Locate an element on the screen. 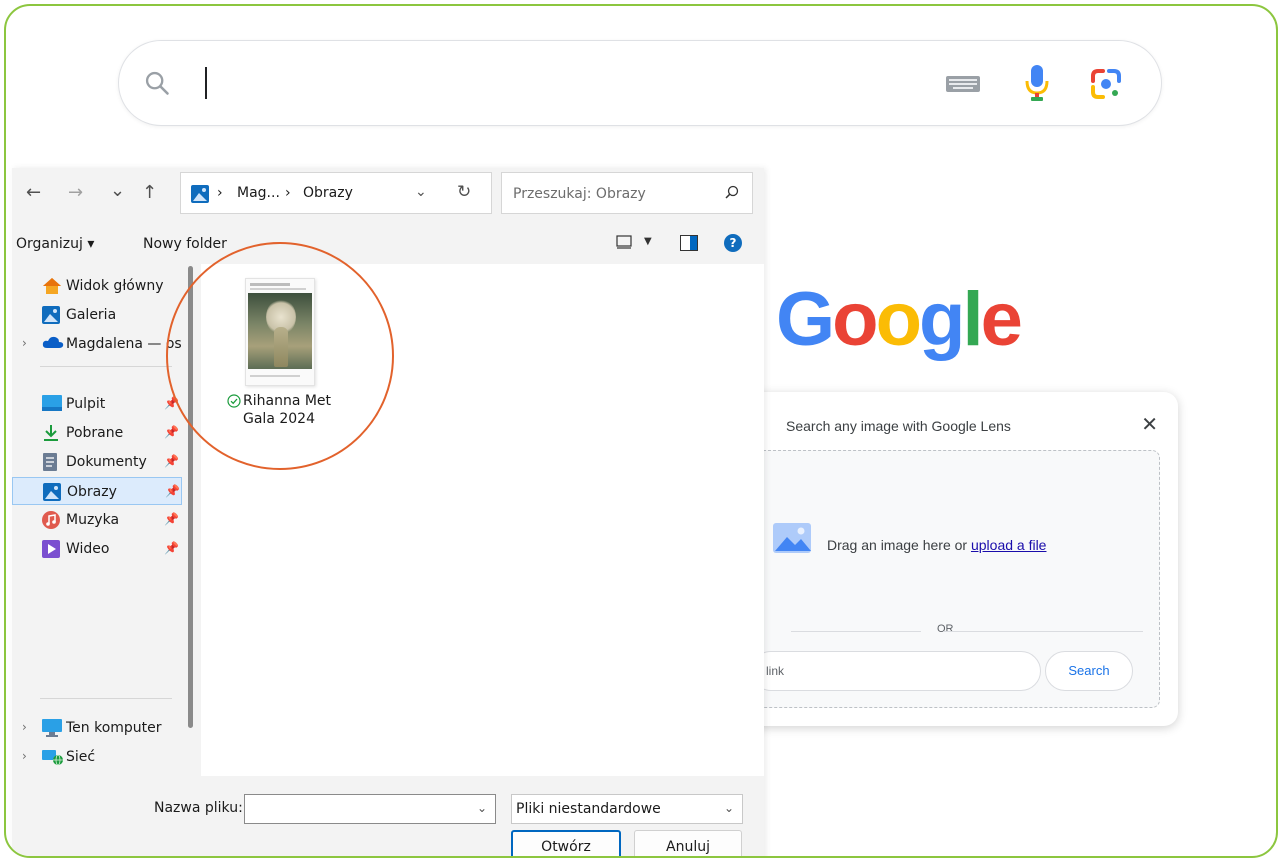 Image resolution: width=1282 pixels, height=862 pixels. video-icon is located at coordinates (51, 549).